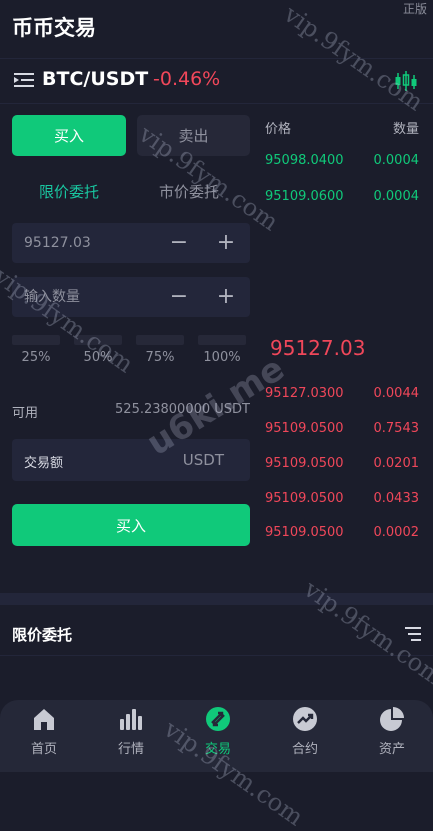 The height and width of the screenshot is (831, 433). Describe the element at coordinates (222, 357) in the screenshot. I see `percent-option-100: 100%` at that location.